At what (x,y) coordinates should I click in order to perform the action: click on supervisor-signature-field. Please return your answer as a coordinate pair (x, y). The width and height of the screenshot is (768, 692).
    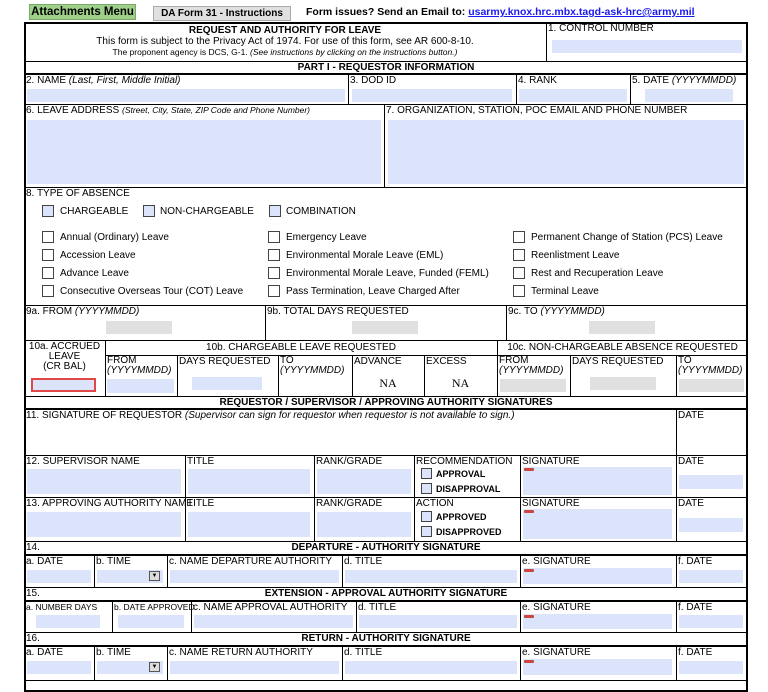
    Looking at the image, I should click on (597, 481).